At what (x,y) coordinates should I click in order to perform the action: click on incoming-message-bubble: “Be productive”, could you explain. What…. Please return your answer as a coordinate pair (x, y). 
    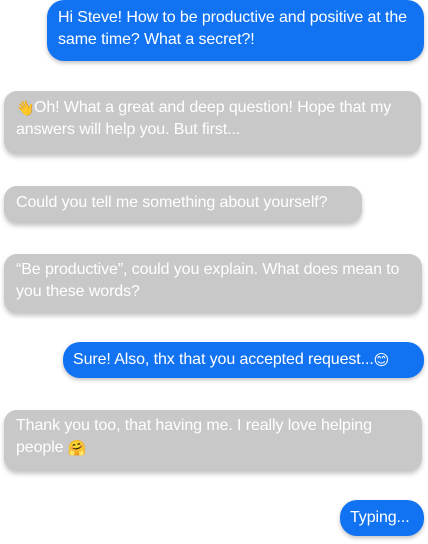
    Looking at the image, I should click on (213, 283).